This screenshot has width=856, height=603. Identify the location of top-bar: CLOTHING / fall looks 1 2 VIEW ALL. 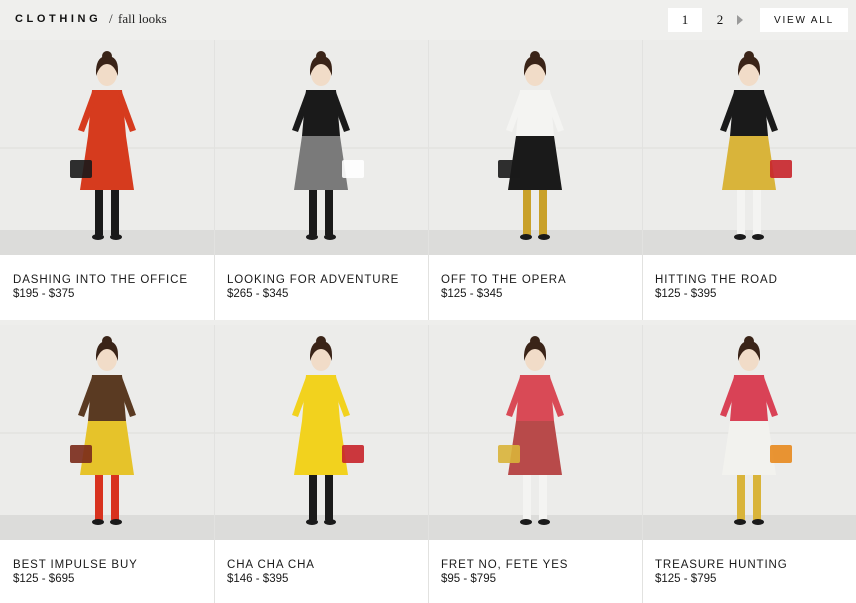
(428, 20).